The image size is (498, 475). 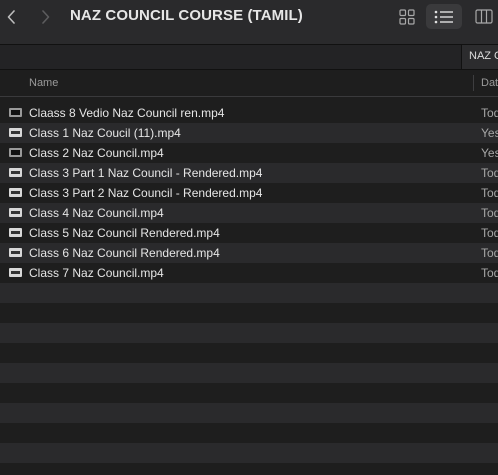 I want to click on grid-view-button, so click(x=407, y=16).